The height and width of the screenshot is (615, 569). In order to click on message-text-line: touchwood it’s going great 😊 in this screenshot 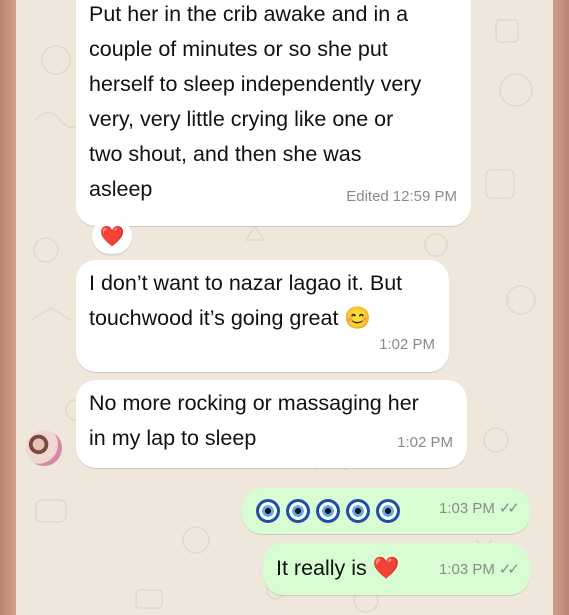, I will do `click(230, 318)`.